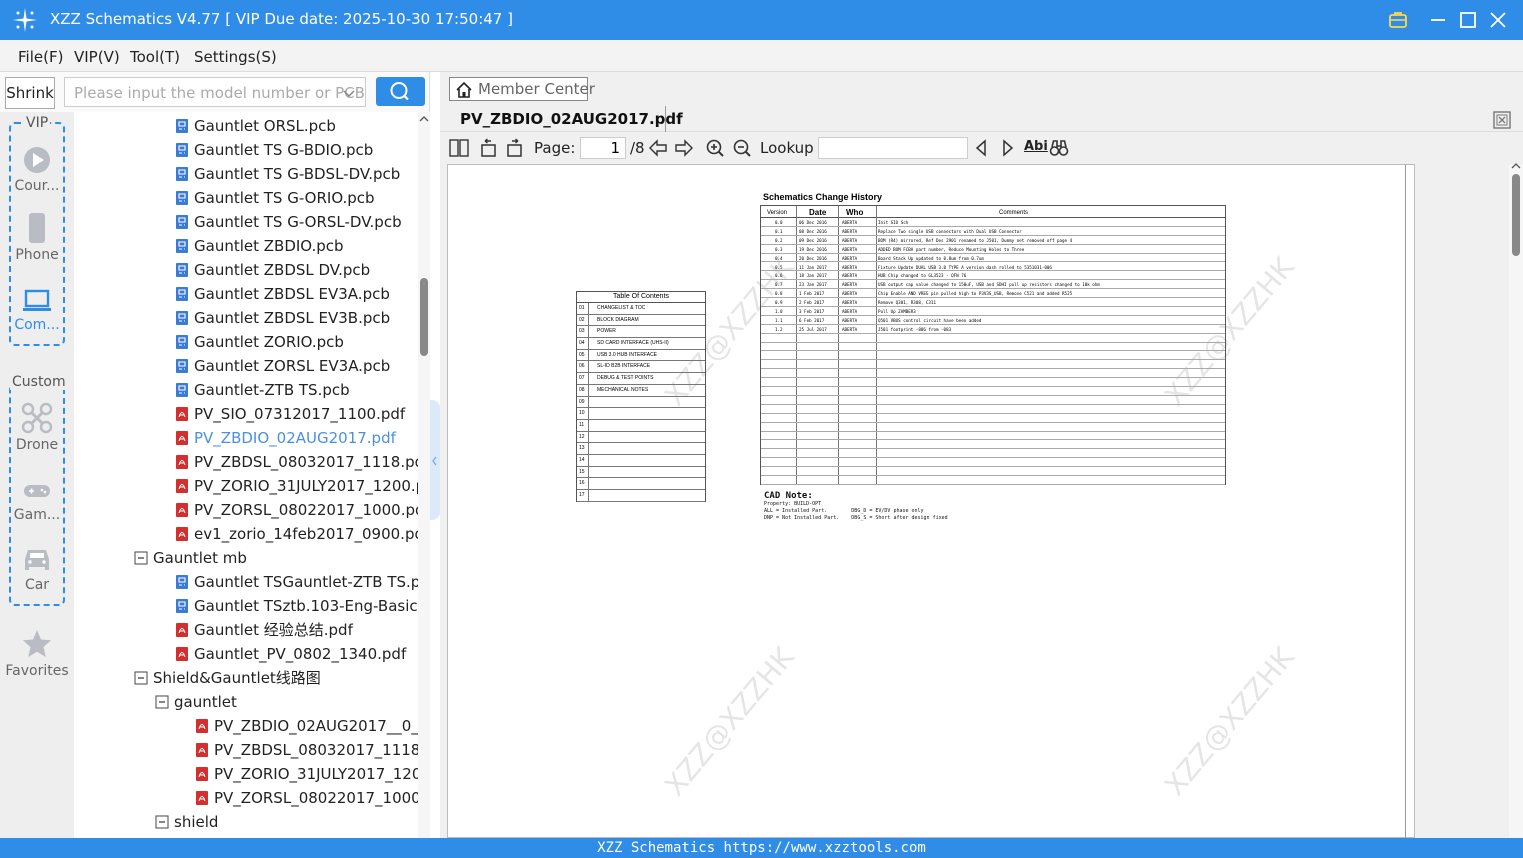 The width and height of the screenshot is (1523, 858). Describe the element at coordinates (275, 198) in the screenshot. I see `tree-file: Gauntlet TS G-ORIO.pcb` at that location.